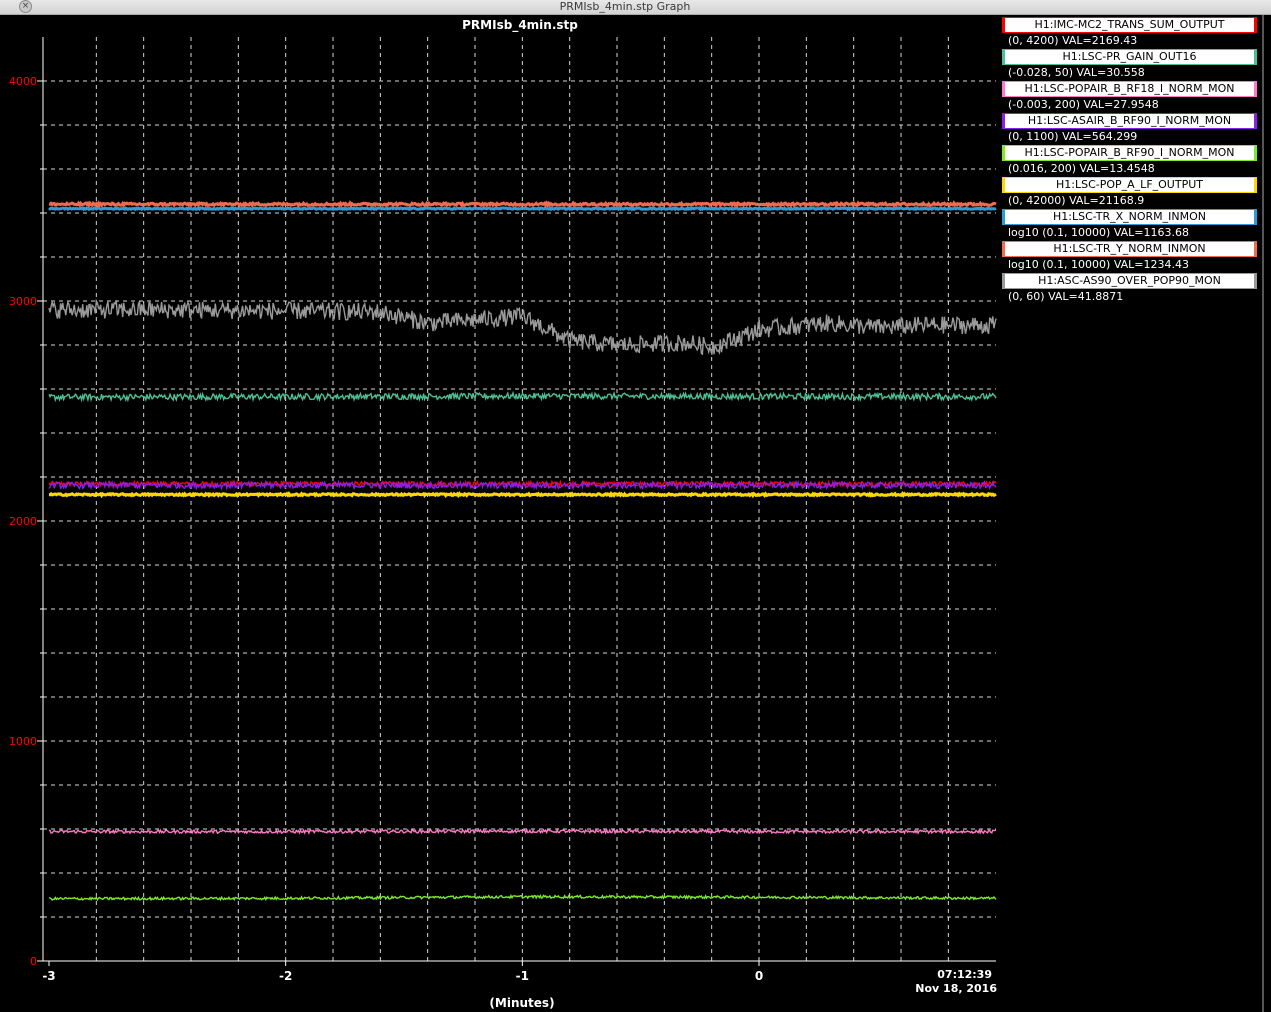 This screenshot has height=1012, width=1271. Describe the element at coordinates (1129, 25) in the screenshot. I see `legend-channel-name: H1:IMC-MC2_TRANS_SUM_OUTPUT` at that location.